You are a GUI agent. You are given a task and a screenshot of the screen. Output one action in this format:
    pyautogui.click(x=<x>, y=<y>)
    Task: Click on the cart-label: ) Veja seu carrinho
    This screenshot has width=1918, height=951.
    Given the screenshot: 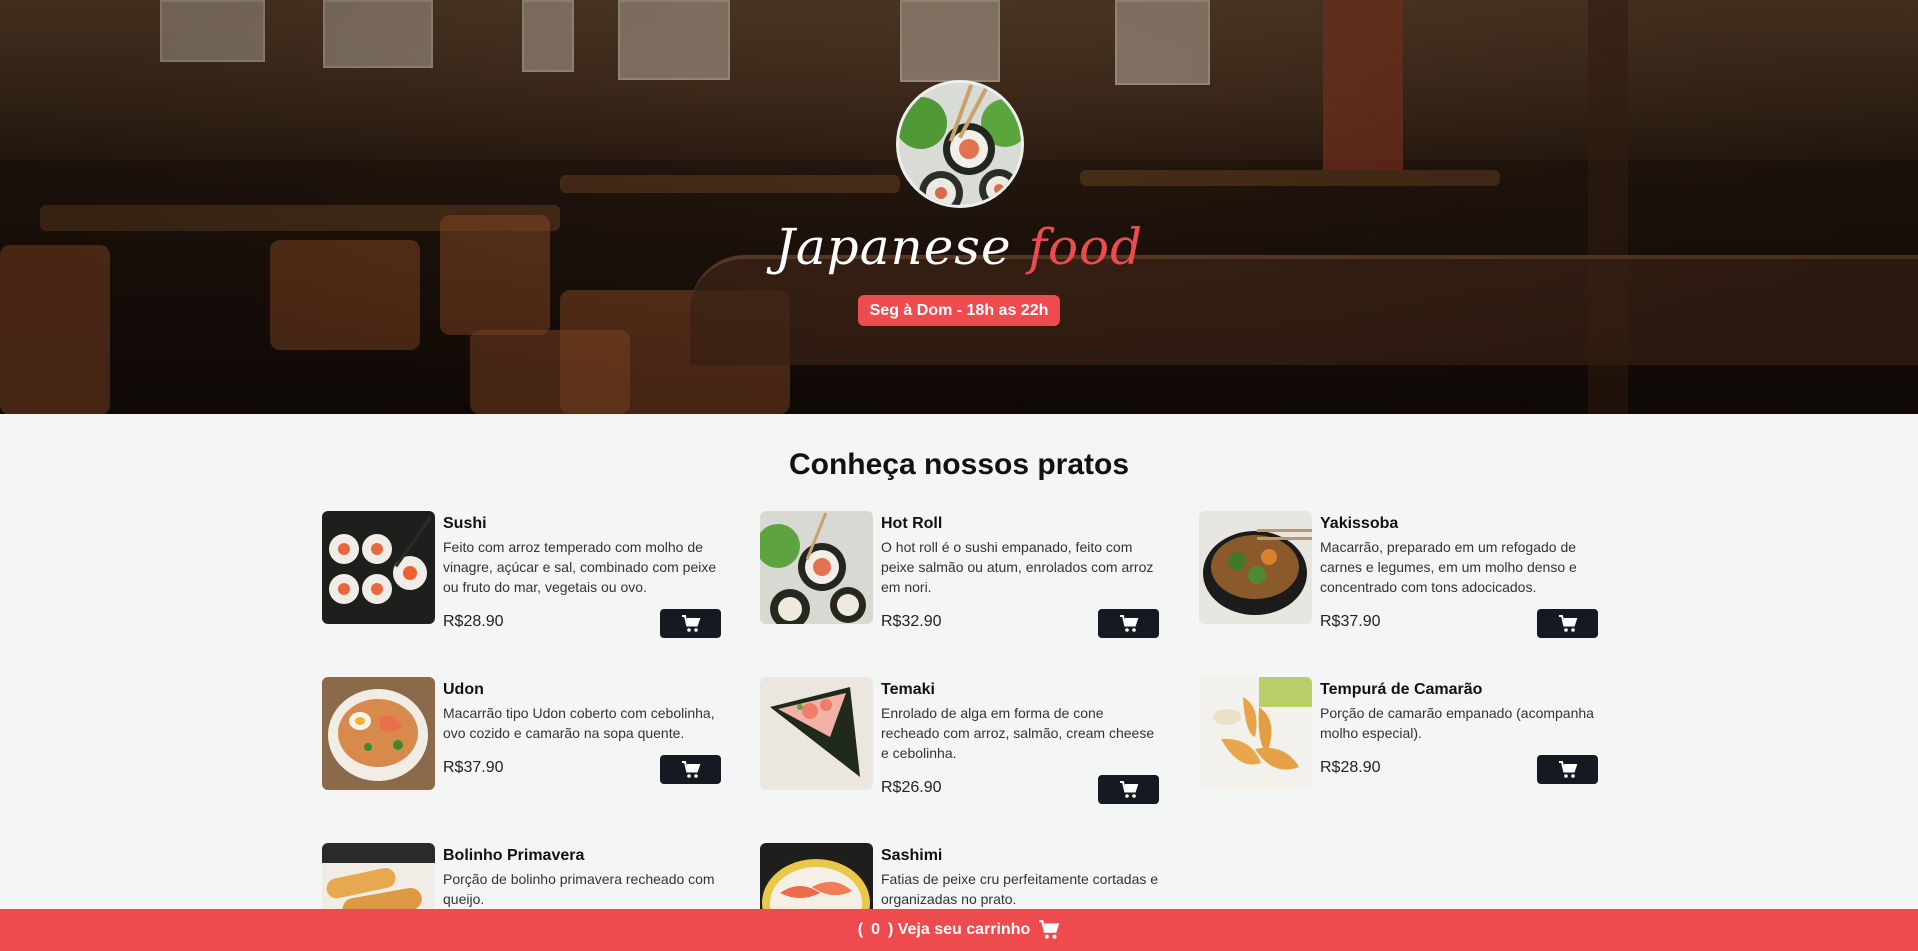 What is the action you would take?
    pyautogui.click(x=959, y=929)
    